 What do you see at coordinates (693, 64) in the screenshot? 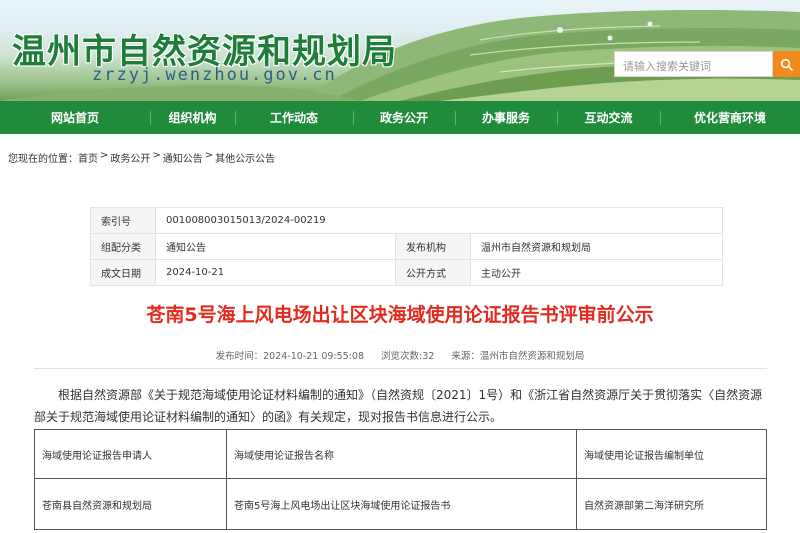
I see `search-input: 请输入搜索关键词` at bounding box center [693, 64].